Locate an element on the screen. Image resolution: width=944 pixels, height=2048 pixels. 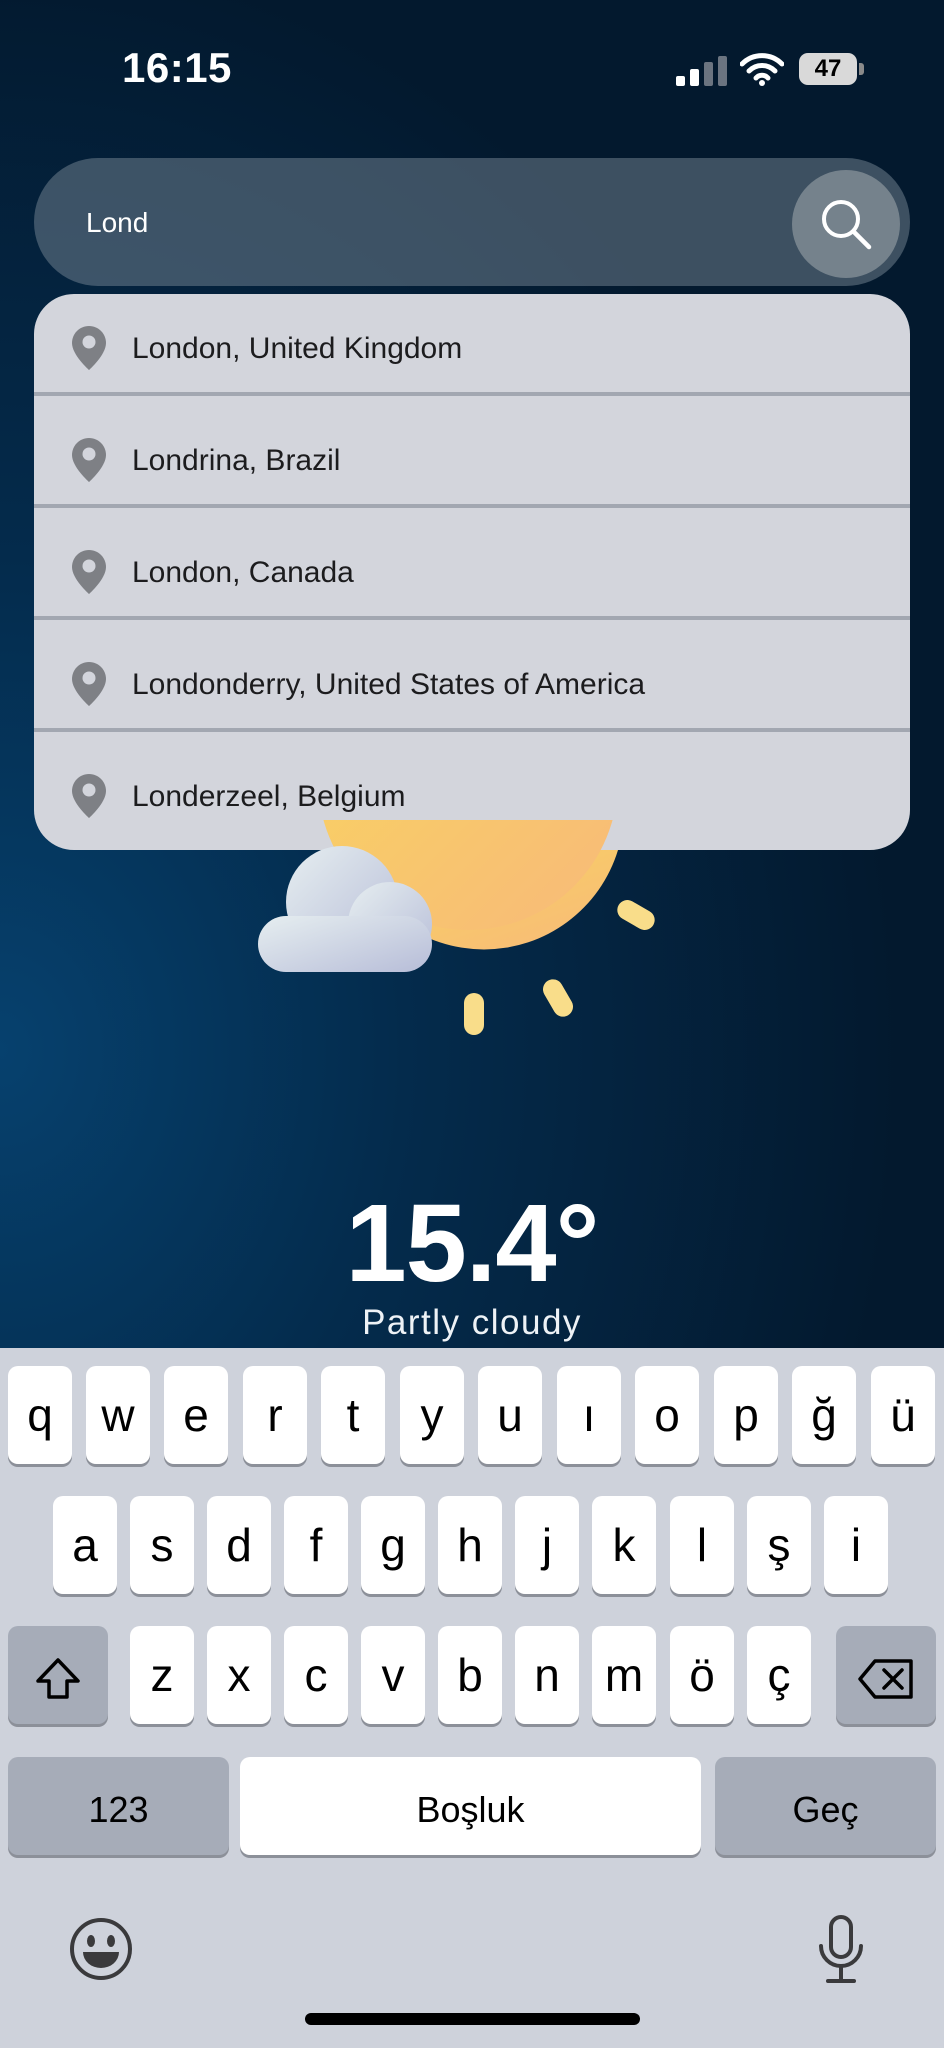
microphone-icon is located at coordinates (841, 1950).